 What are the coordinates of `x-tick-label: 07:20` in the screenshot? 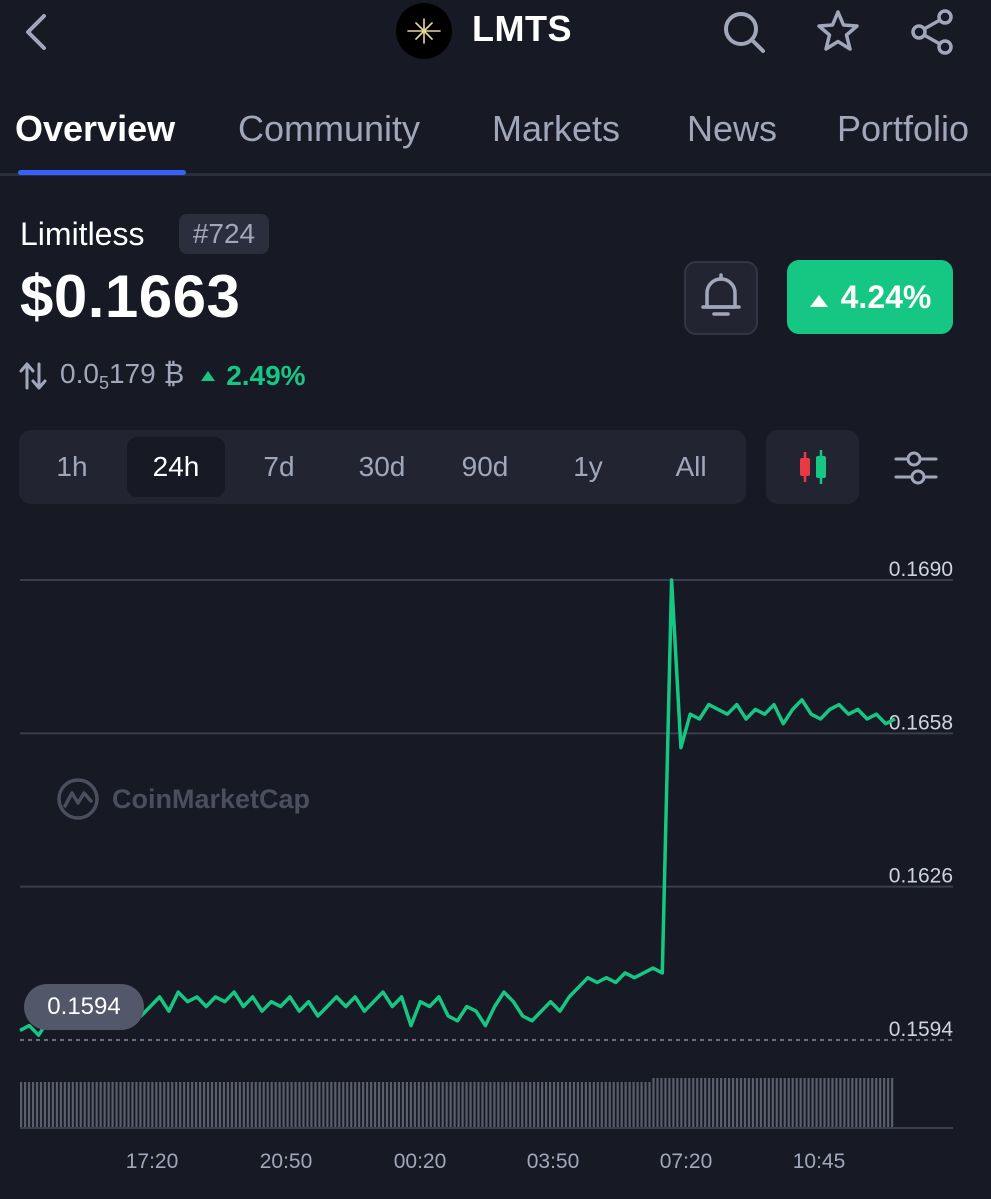 It's located at (686, 1161).